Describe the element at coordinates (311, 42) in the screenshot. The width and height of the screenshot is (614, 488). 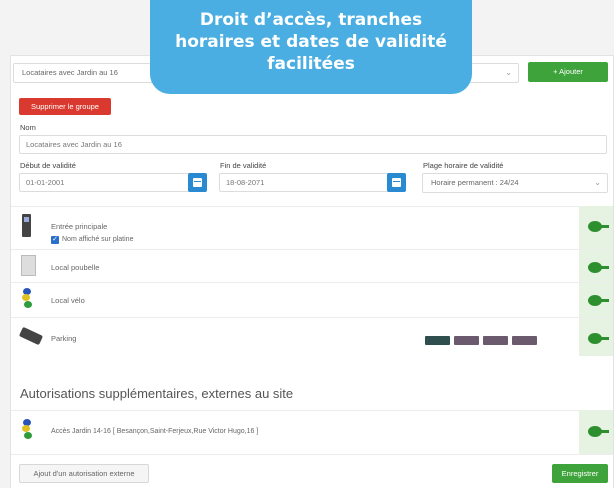
I see `banner-line-2: horaires et dates de validité` at that location.